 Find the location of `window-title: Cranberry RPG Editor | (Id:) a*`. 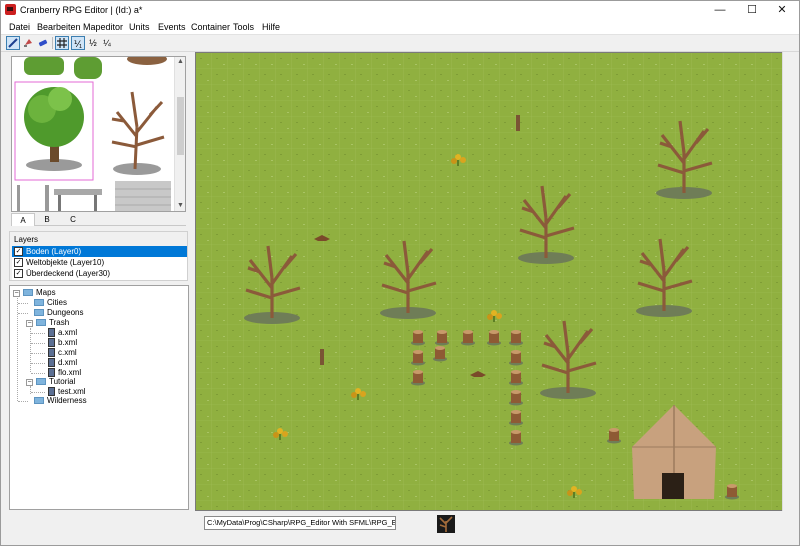

window-title: Cranberry RPG Editor | (Id:) a* is located at coordinates (81, 10).